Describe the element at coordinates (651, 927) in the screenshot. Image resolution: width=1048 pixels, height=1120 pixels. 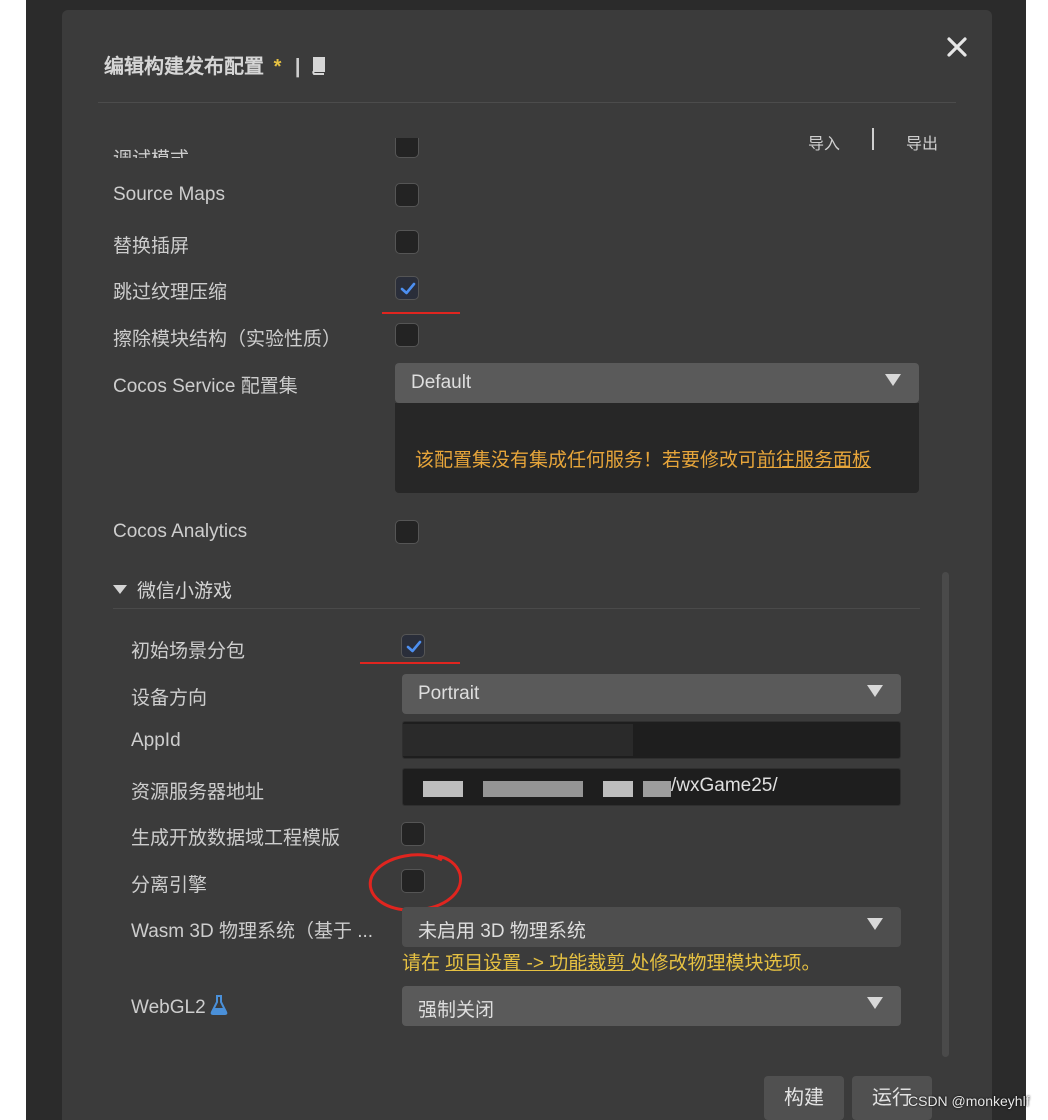
I see `wasm-physics-dropdown: 未启用 3D 物理系统` at that location.